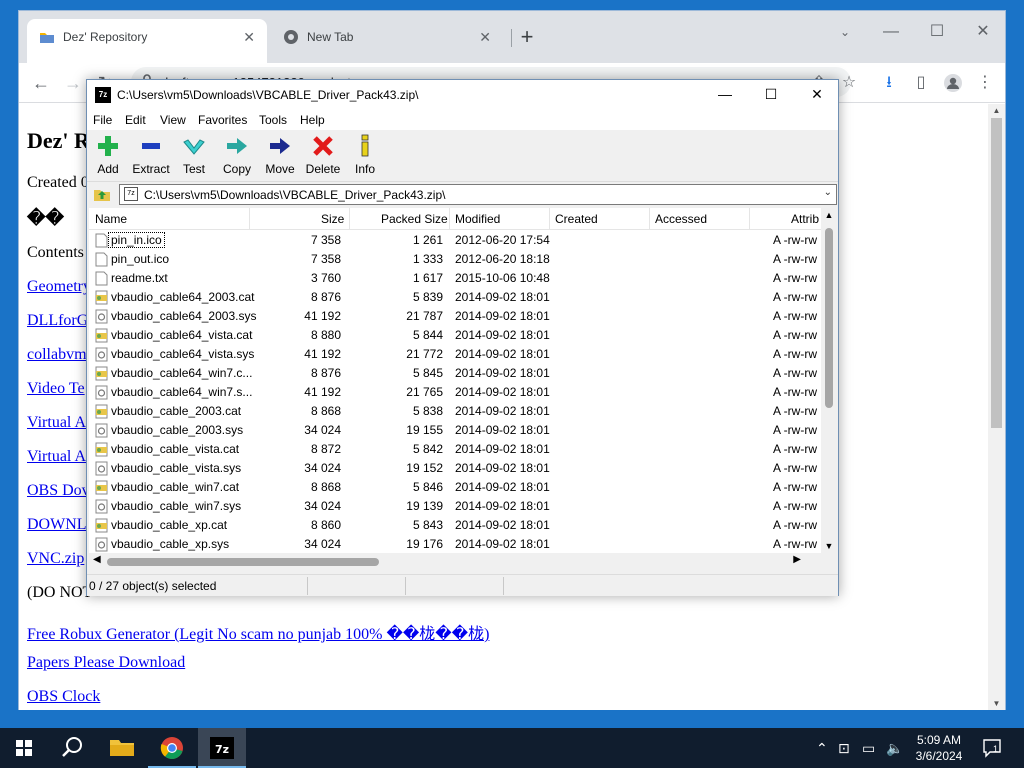 The height and width of the screenshot is (768, 1024). Describe the element at coordinates (889, 83) in the screenshot. I see `download-icon: ⭳` at that location.